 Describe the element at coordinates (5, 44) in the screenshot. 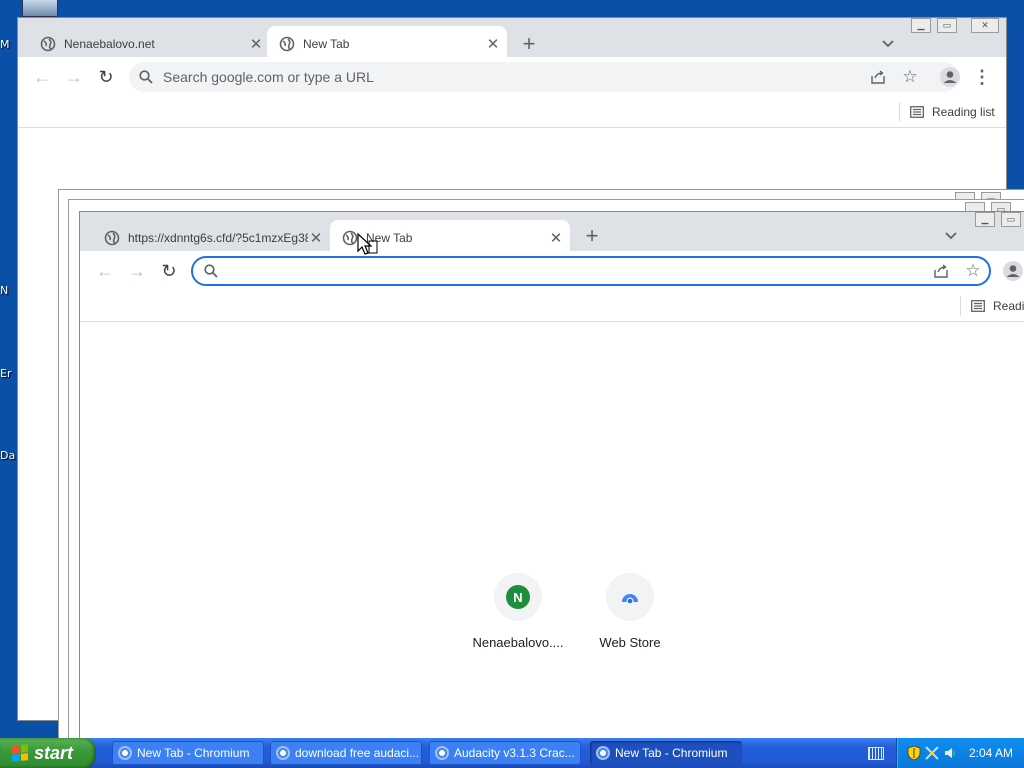

I see `desktop-icon-label: M` at that location.